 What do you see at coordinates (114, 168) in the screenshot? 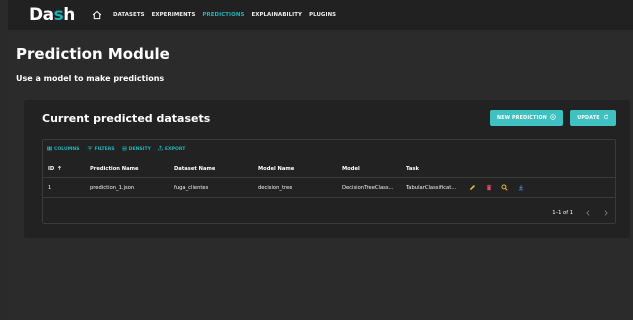
I see `header-prediction-name: Prediction Name` at bounding box center [114, 168].